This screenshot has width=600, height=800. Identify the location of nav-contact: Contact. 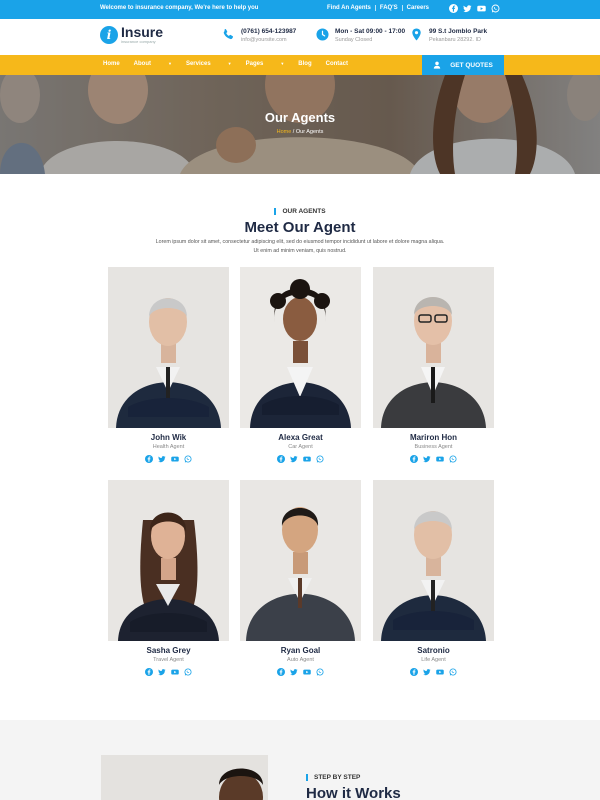
(337, 64).